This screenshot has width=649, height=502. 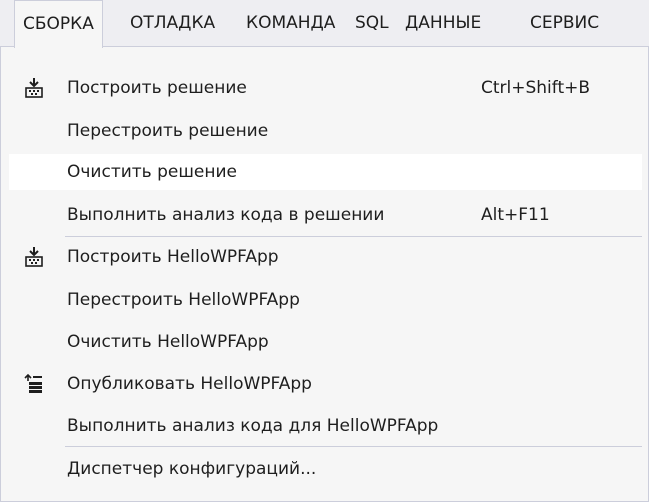 I want to click on menu-item-label: Построить HelloWPFApp, so click(x=173, y=257).